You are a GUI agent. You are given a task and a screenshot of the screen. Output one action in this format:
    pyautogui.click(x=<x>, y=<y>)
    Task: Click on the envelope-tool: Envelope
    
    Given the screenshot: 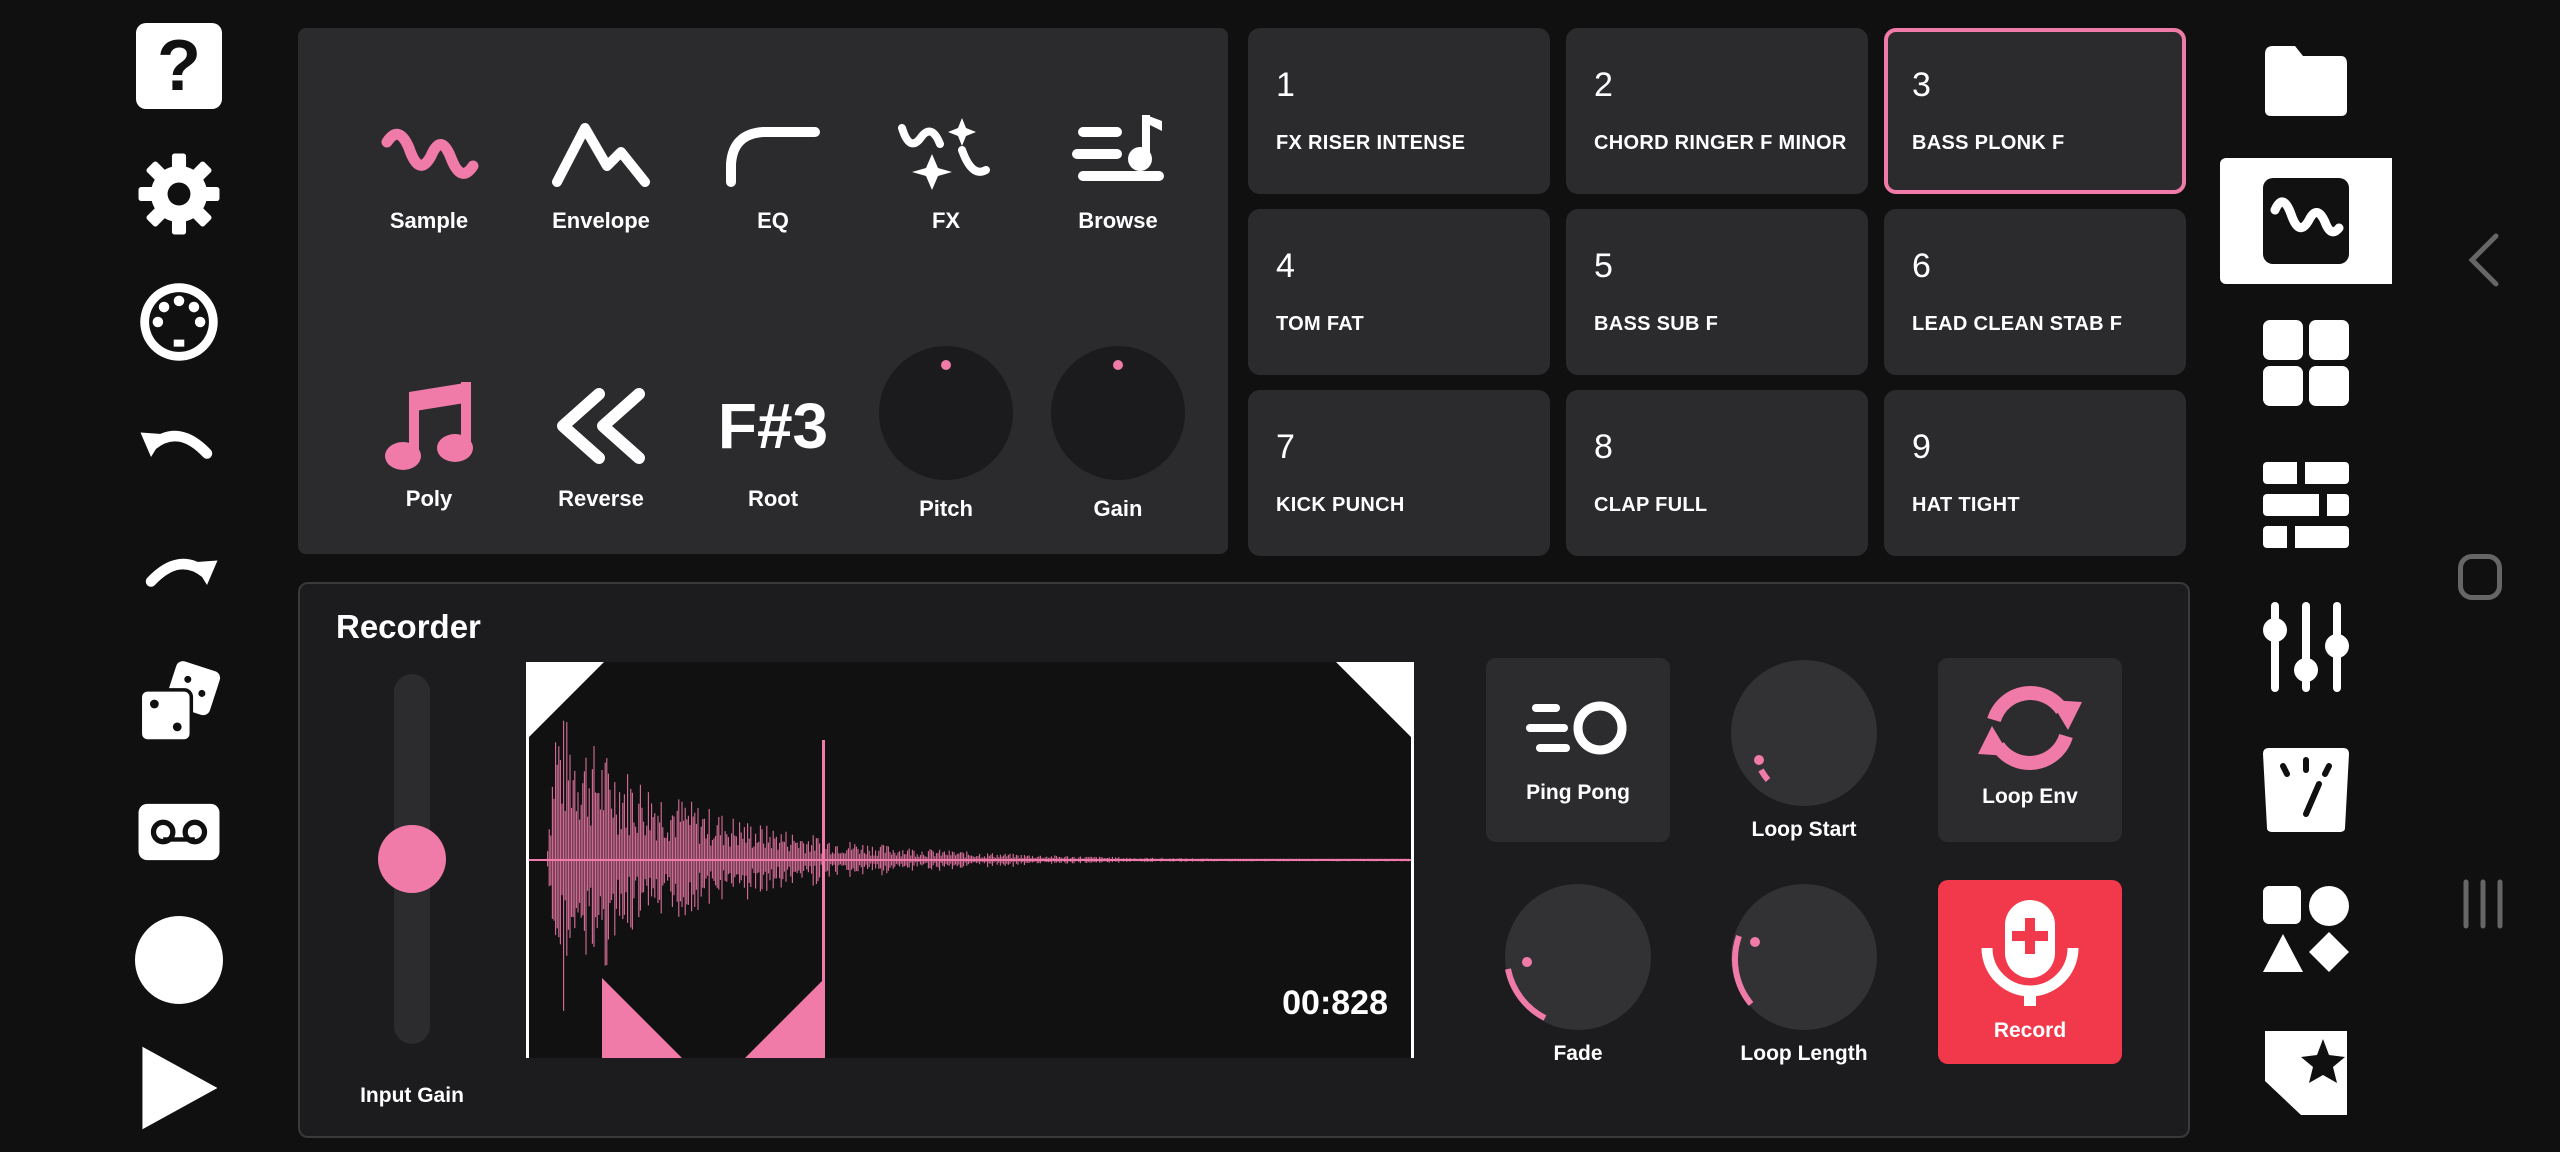 What is the action you would take?
    pyautogui.click(x=601, y=166)
    